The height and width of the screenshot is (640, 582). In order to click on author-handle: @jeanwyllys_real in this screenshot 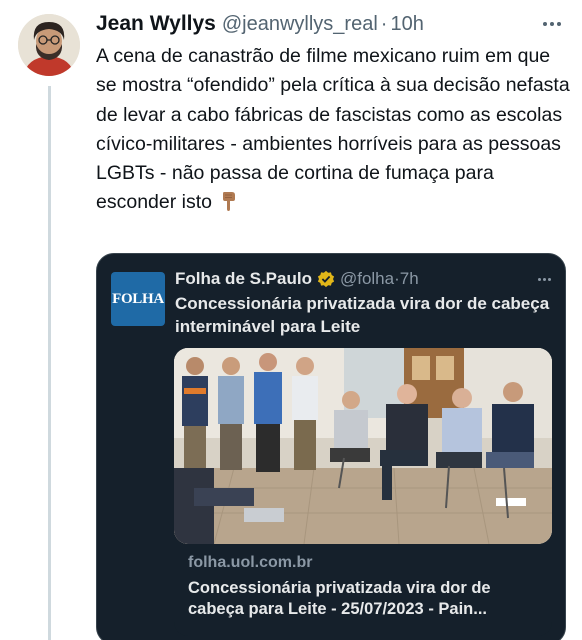, I will do `click(300, 24)`.